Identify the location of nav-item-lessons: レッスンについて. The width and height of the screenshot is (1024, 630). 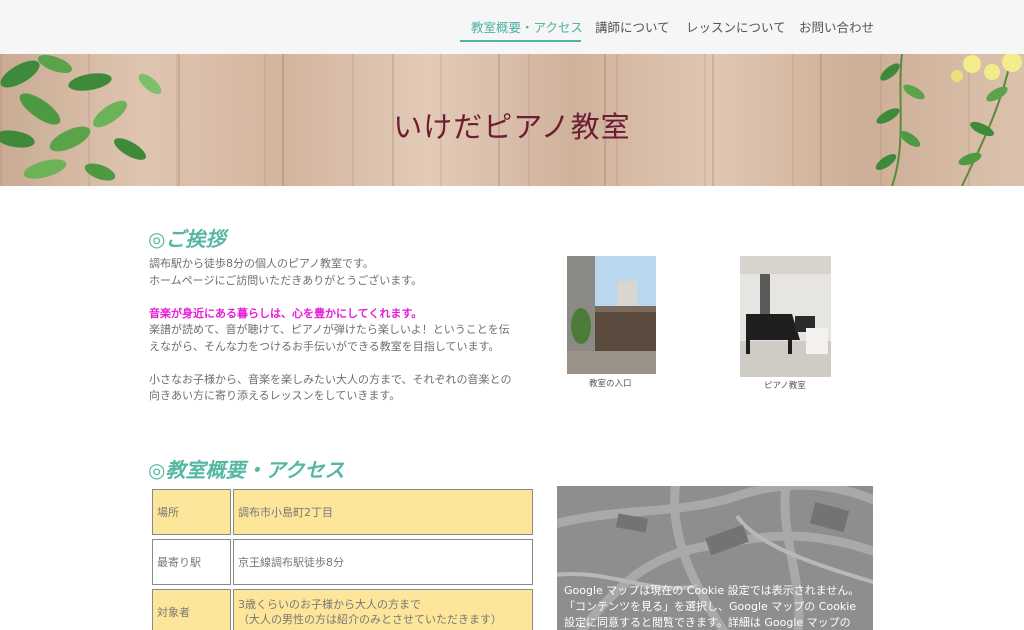
(736, 26).